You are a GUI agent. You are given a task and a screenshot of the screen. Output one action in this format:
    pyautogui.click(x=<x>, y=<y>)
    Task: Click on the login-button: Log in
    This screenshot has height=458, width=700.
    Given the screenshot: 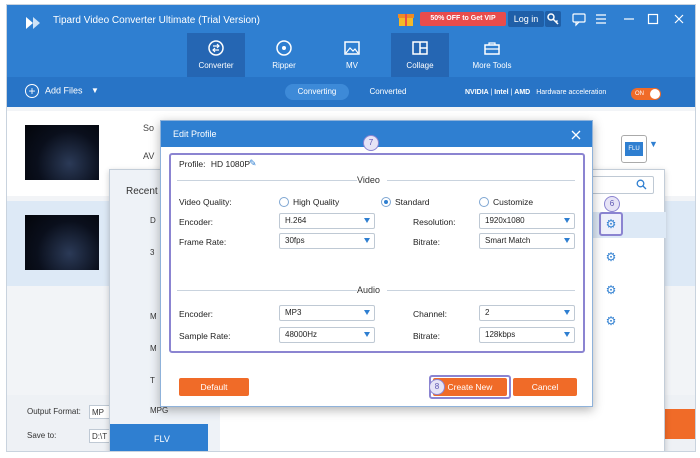 What is the action you would take?
    pyautogui.click(x=526, y=19)
    